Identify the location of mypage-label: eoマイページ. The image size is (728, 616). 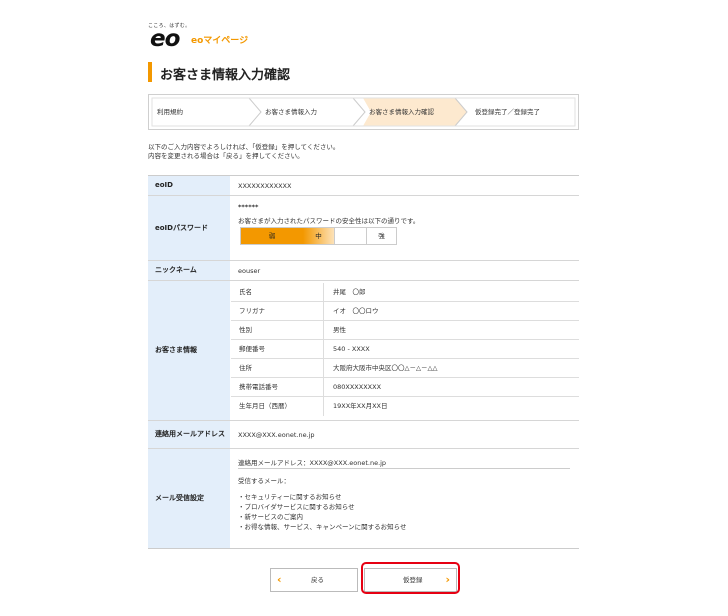
(219, 39).